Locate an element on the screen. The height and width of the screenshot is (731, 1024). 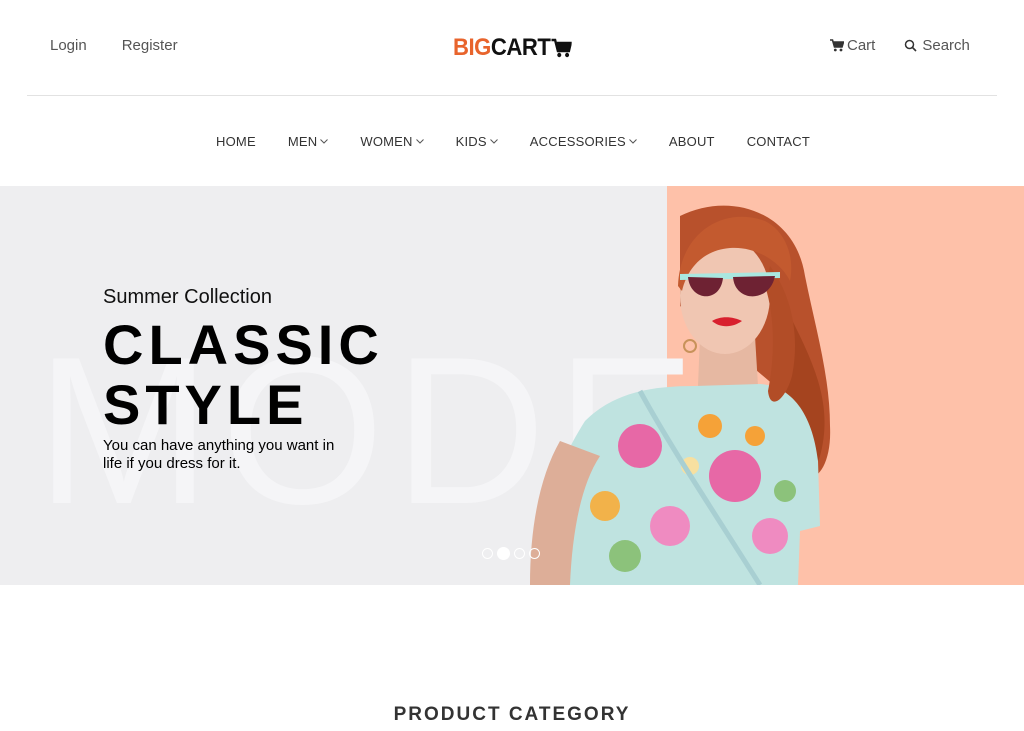
hero-headline: CLASSIC STYLE is located at coordinates (243, 375).